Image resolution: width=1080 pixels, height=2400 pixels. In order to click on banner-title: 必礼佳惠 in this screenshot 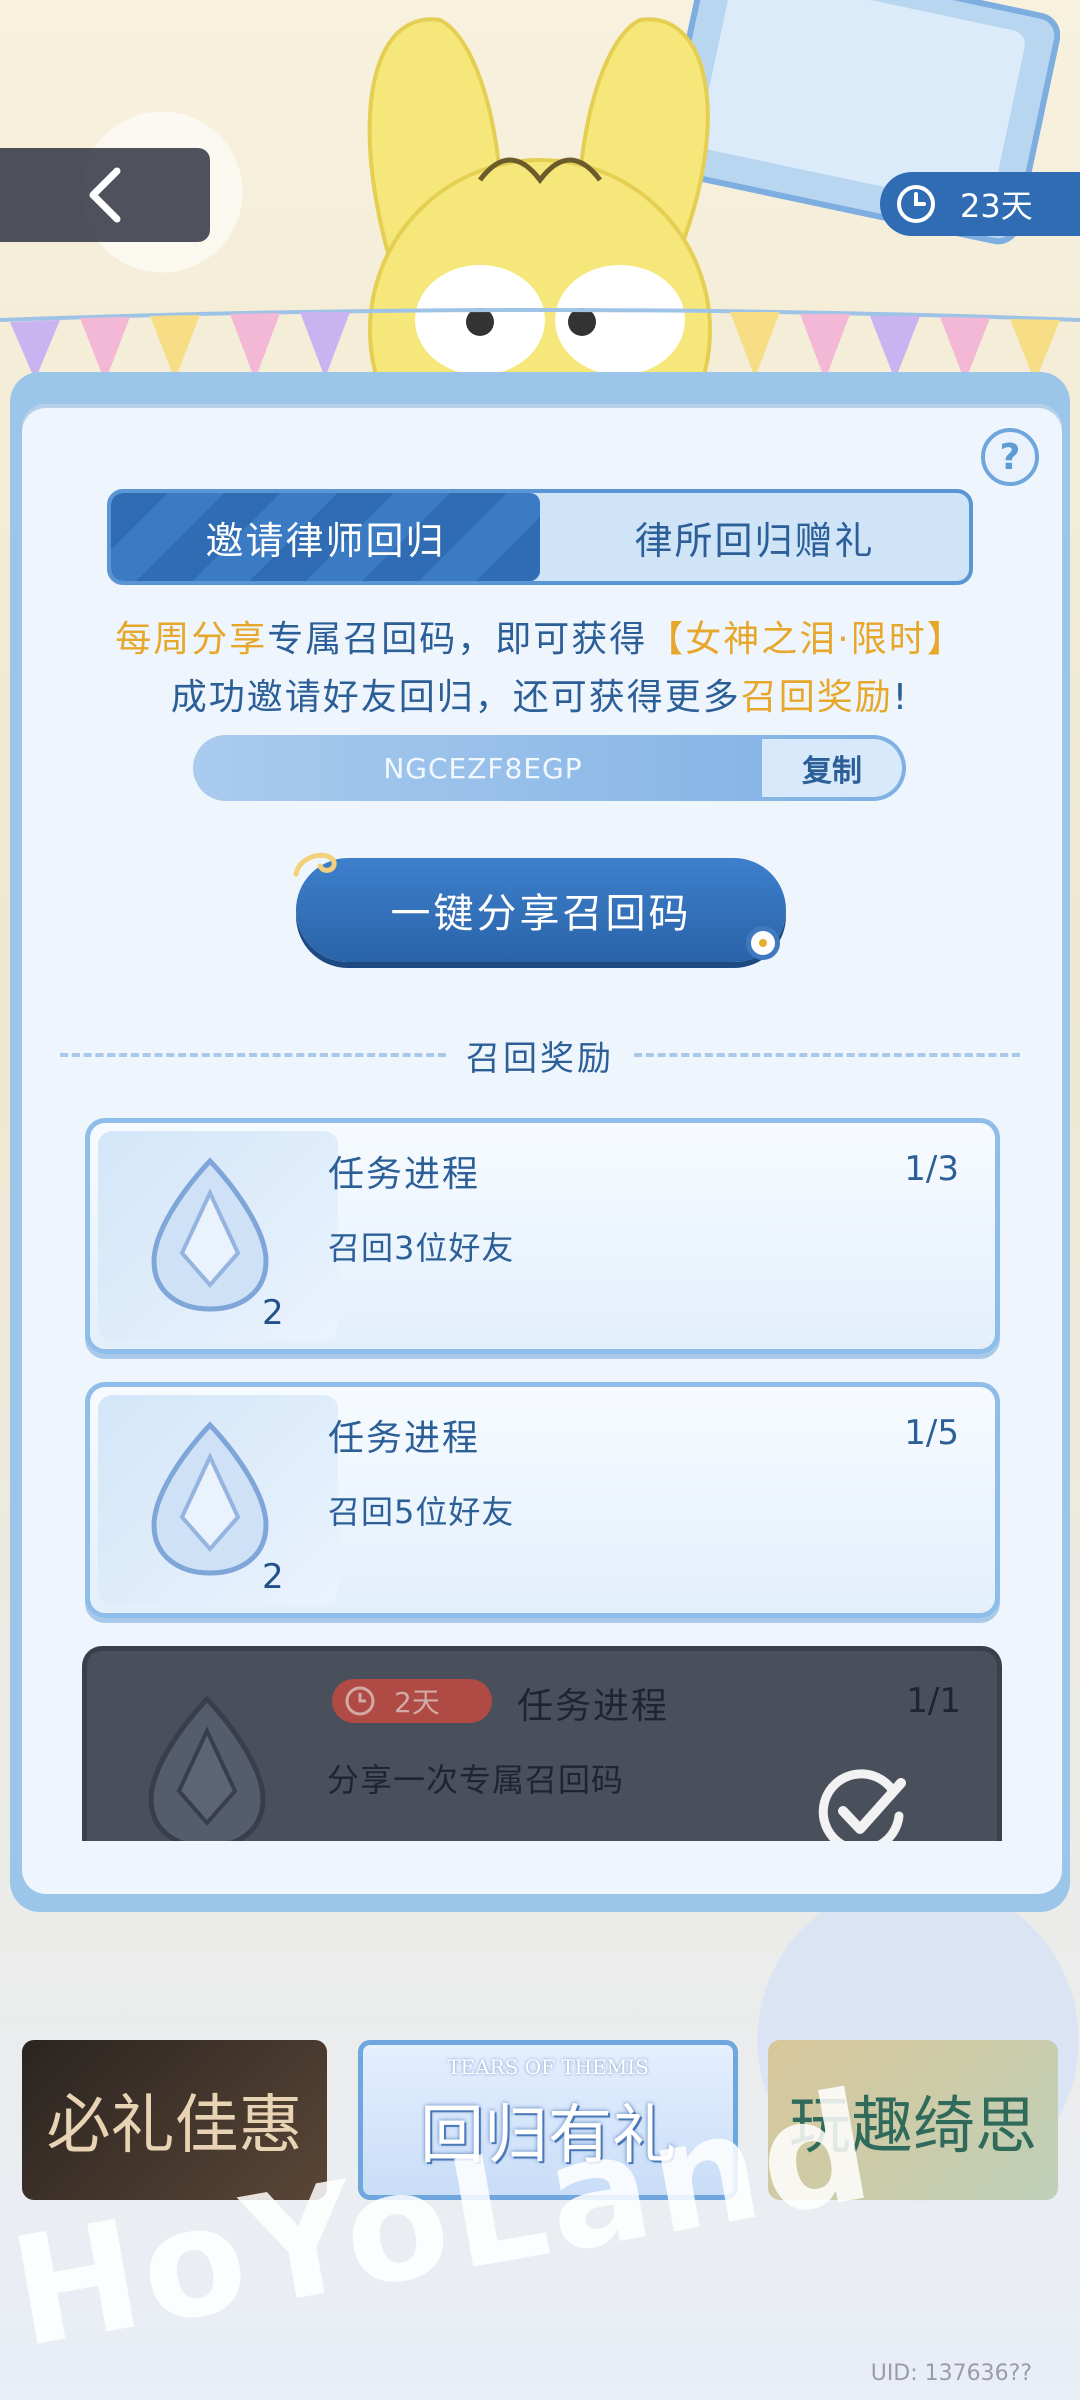, I will do `click(174, 2126)`.